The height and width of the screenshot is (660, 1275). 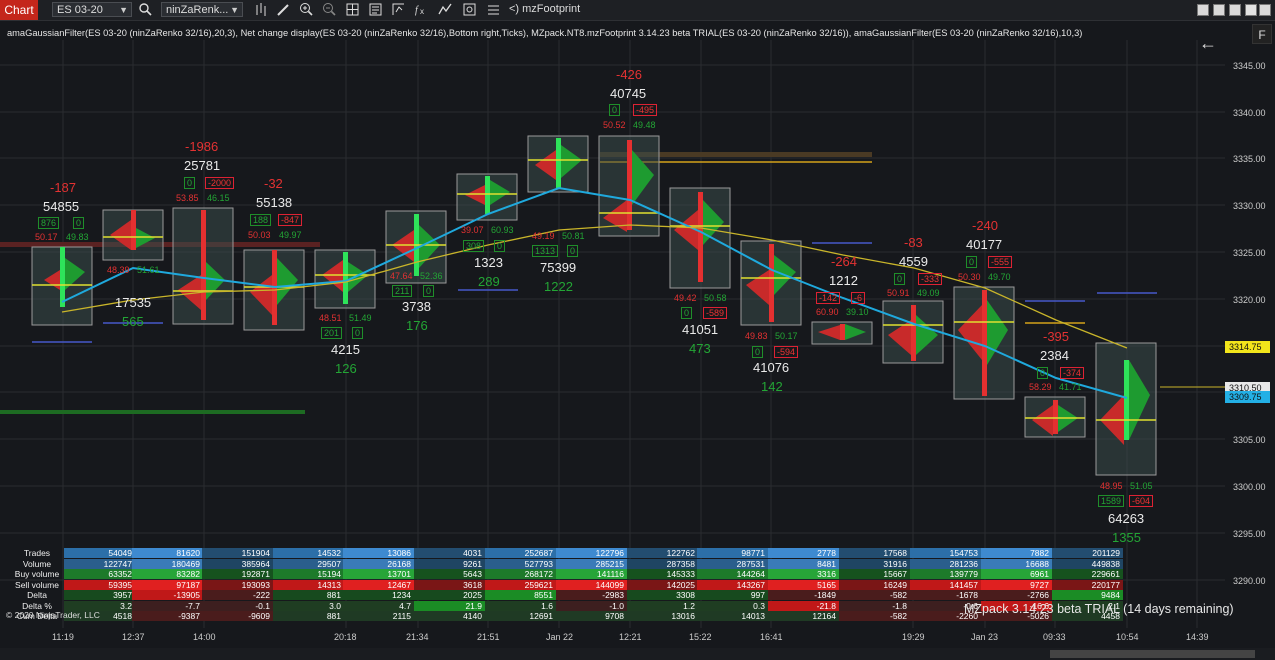 I want to click on bar-delta: 1222, so click(x=558, y=286).